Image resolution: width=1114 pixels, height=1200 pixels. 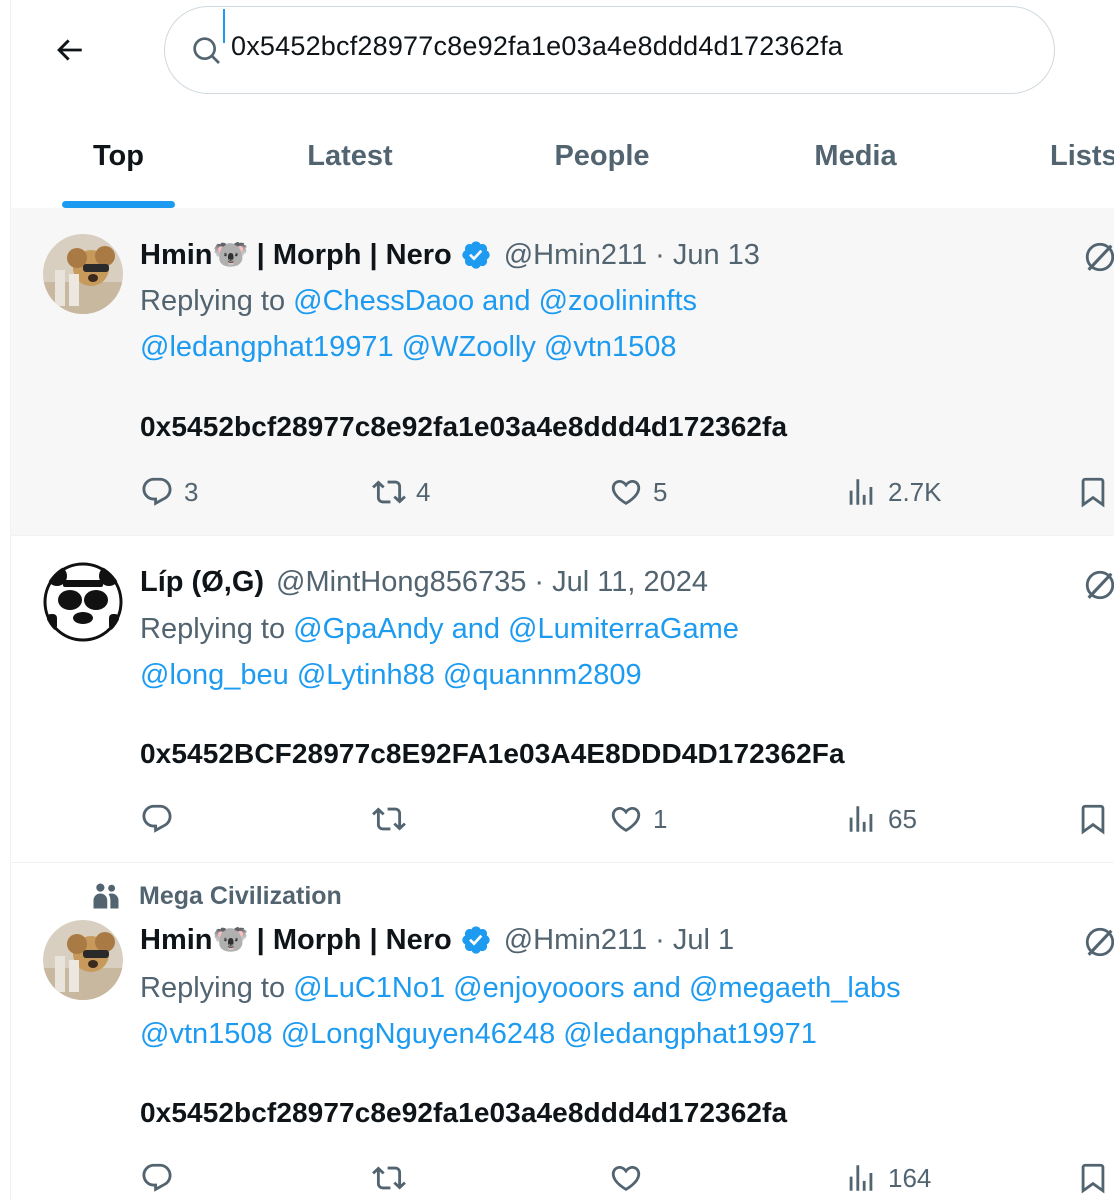 What do you see at coordinates (495, 301) in the screenshot?
I see `reply-mentions-line1: @ChessDaoo and @zoolininfts` at bounding box center [495, 301].